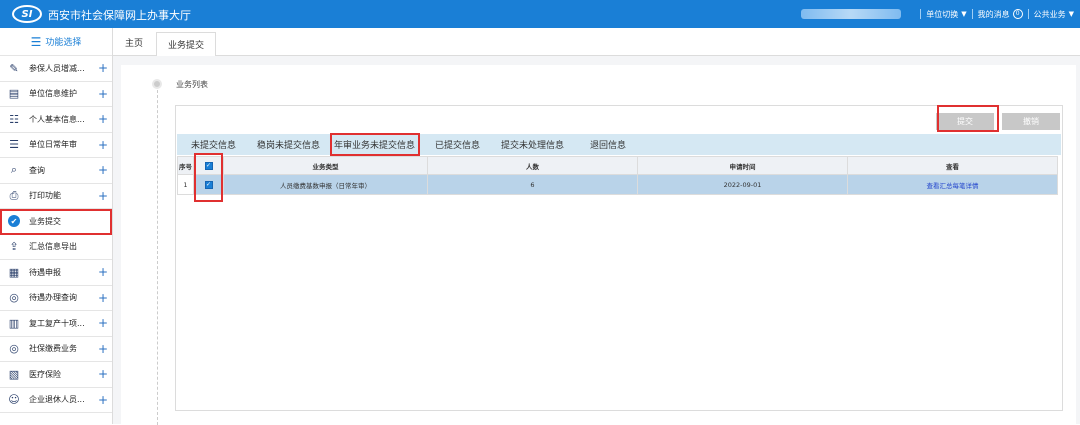  I want to click on table-header-row: 序号 ✓ 业务类型 人数 申请时间 查看, so click(617, 165).